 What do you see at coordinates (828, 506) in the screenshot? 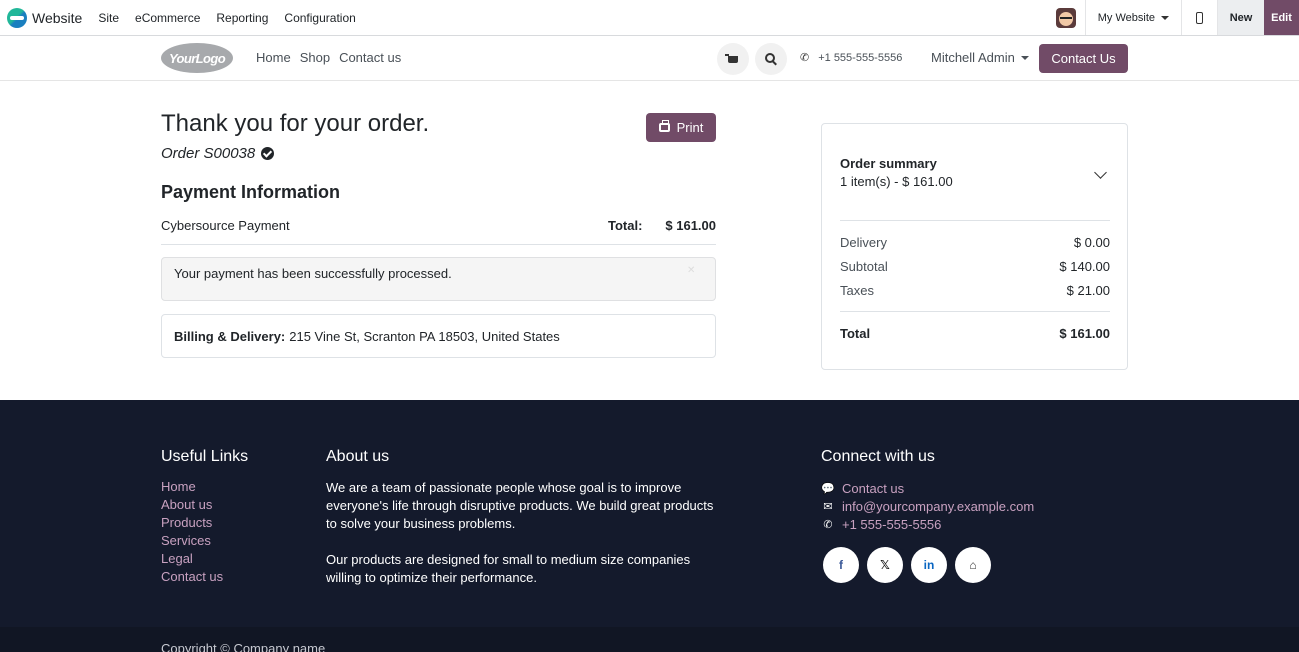
I see `envelope-icon: ✉` at bounding box center [828, 506].